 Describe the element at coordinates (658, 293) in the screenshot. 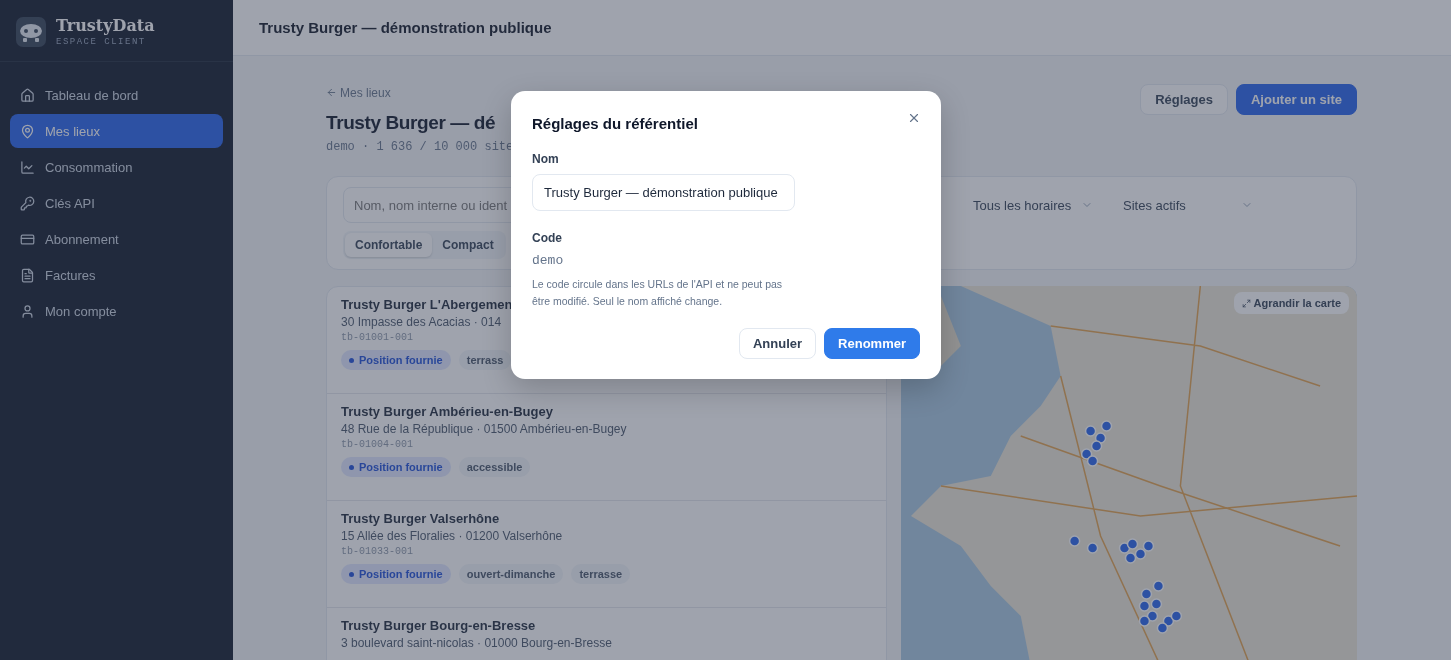

I see `help-text: Le code circule dans les URLs de l'API et ne peut pas être modifié. Seul le nom affiché change.` at that location.